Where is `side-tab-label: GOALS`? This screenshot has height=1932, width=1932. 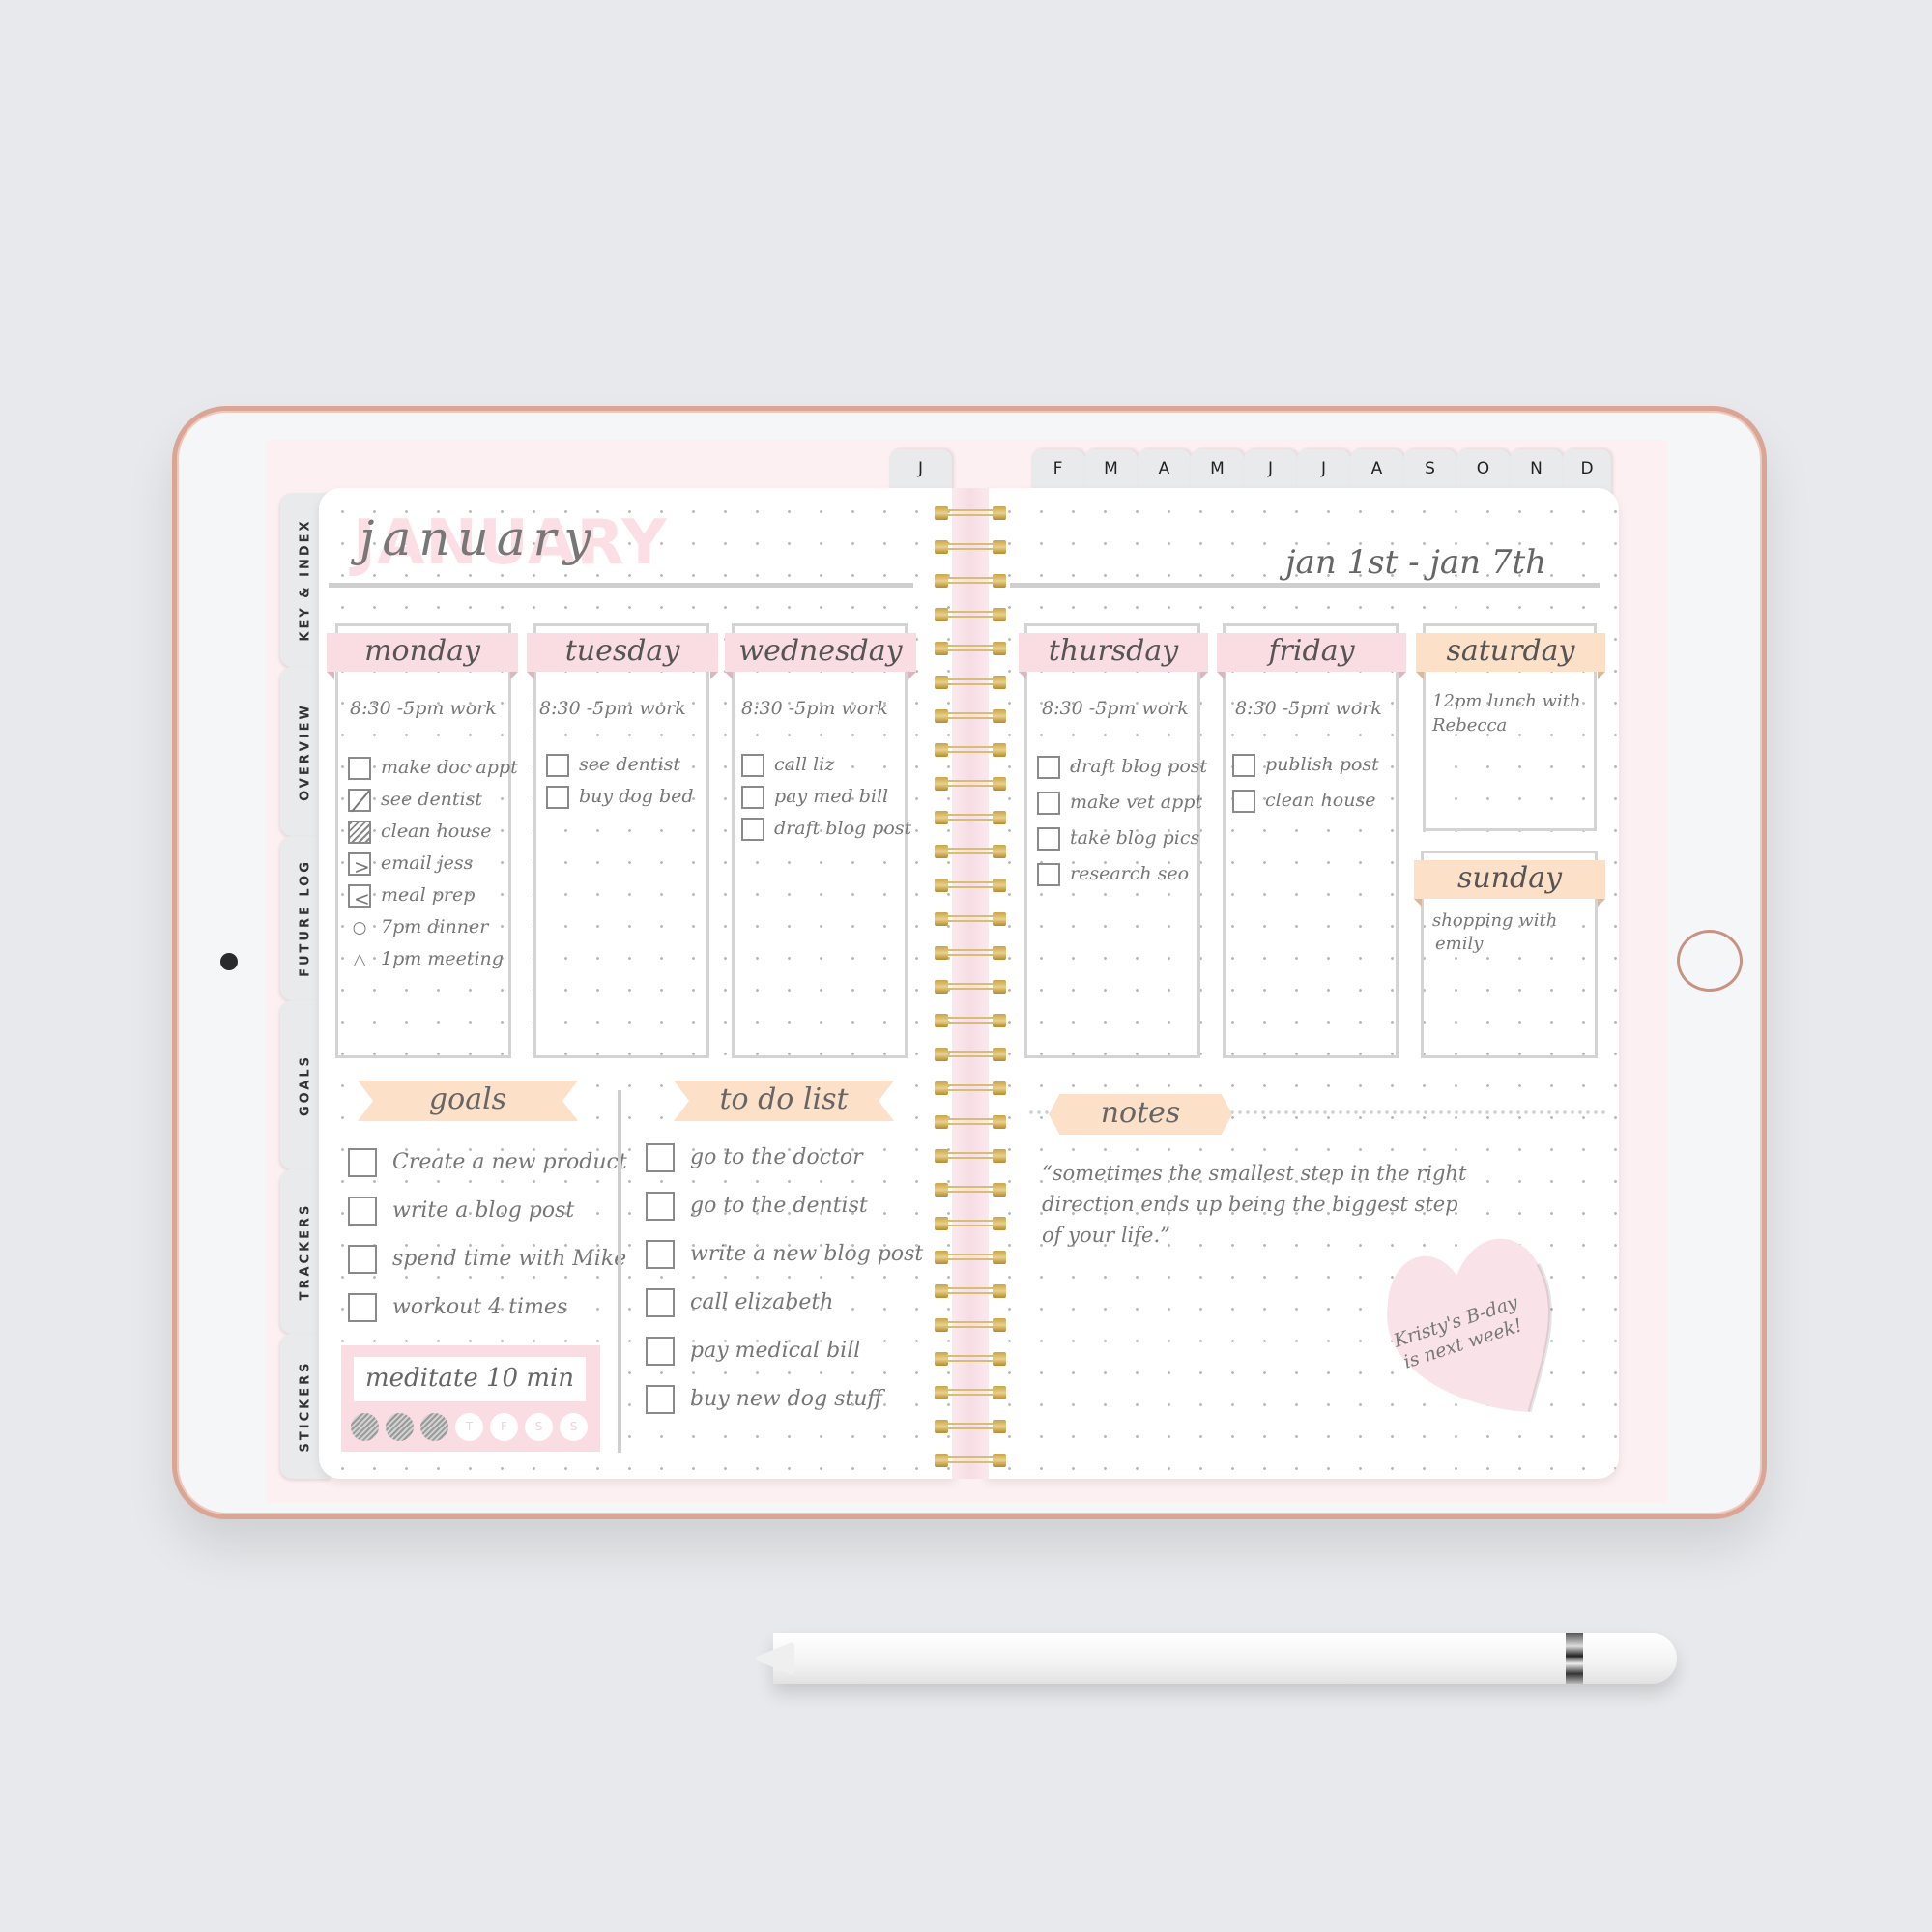
side-tab-label: GOALS is located at coordinates (305, 1084).